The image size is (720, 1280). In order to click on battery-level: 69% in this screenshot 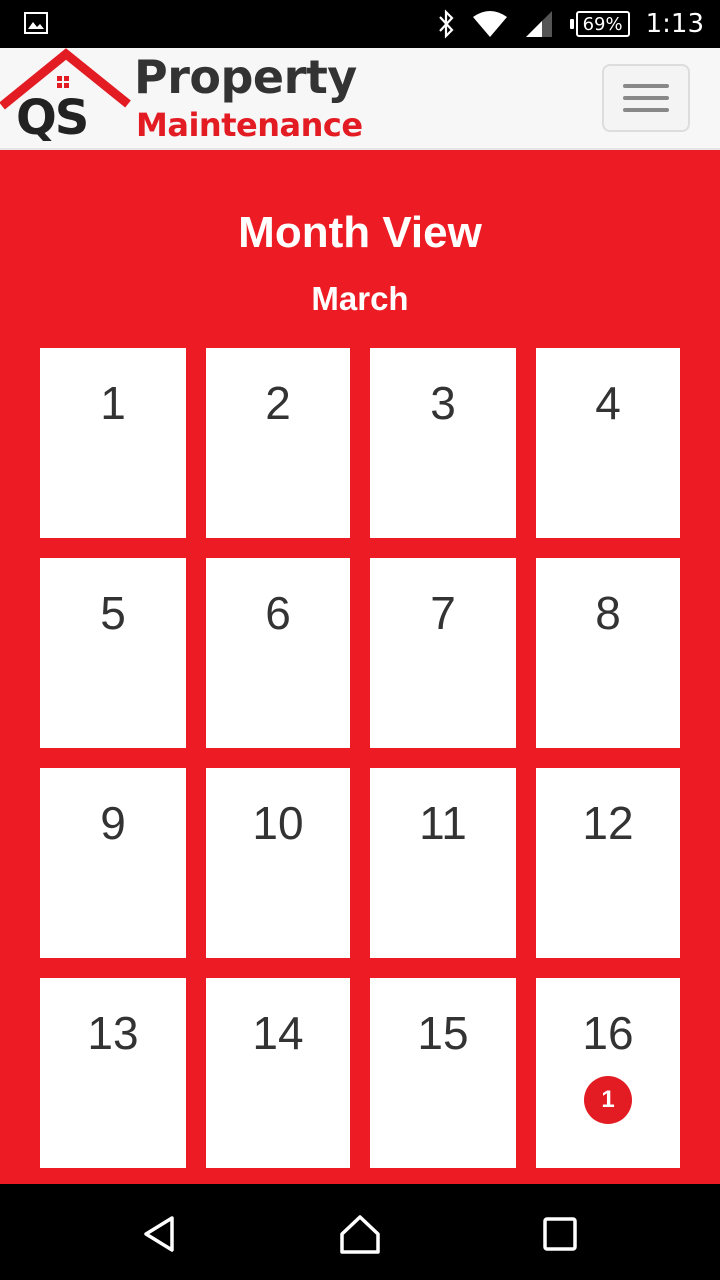, I will do `click(602, 24)`.